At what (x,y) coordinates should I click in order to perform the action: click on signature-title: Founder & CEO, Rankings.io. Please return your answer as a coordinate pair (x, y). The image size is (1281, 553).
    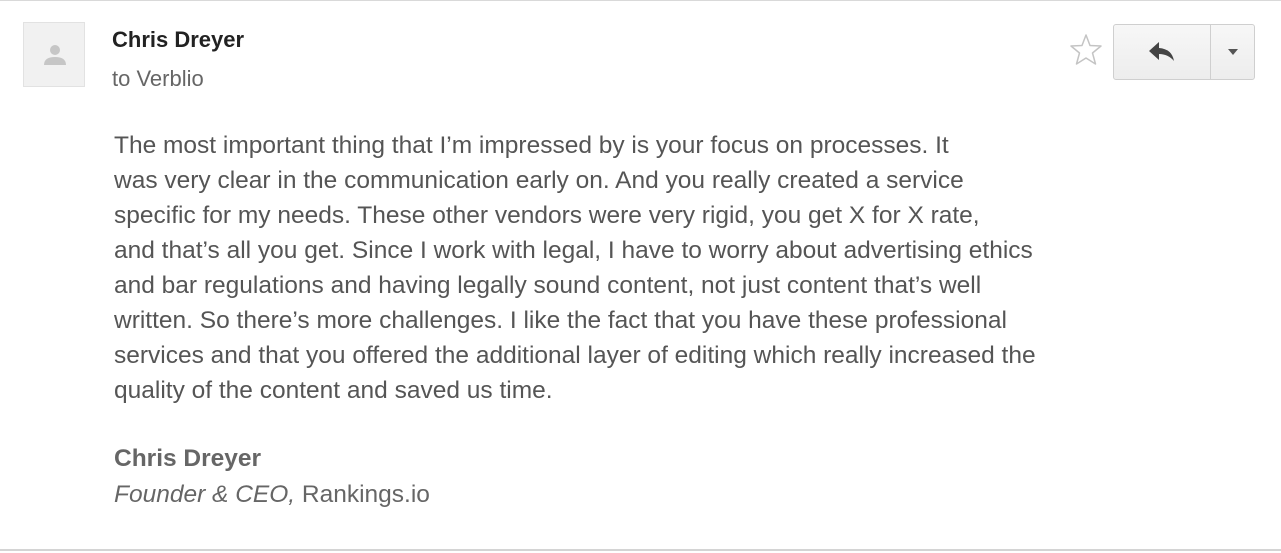
    Looking at the image, I should click on (272, 495).